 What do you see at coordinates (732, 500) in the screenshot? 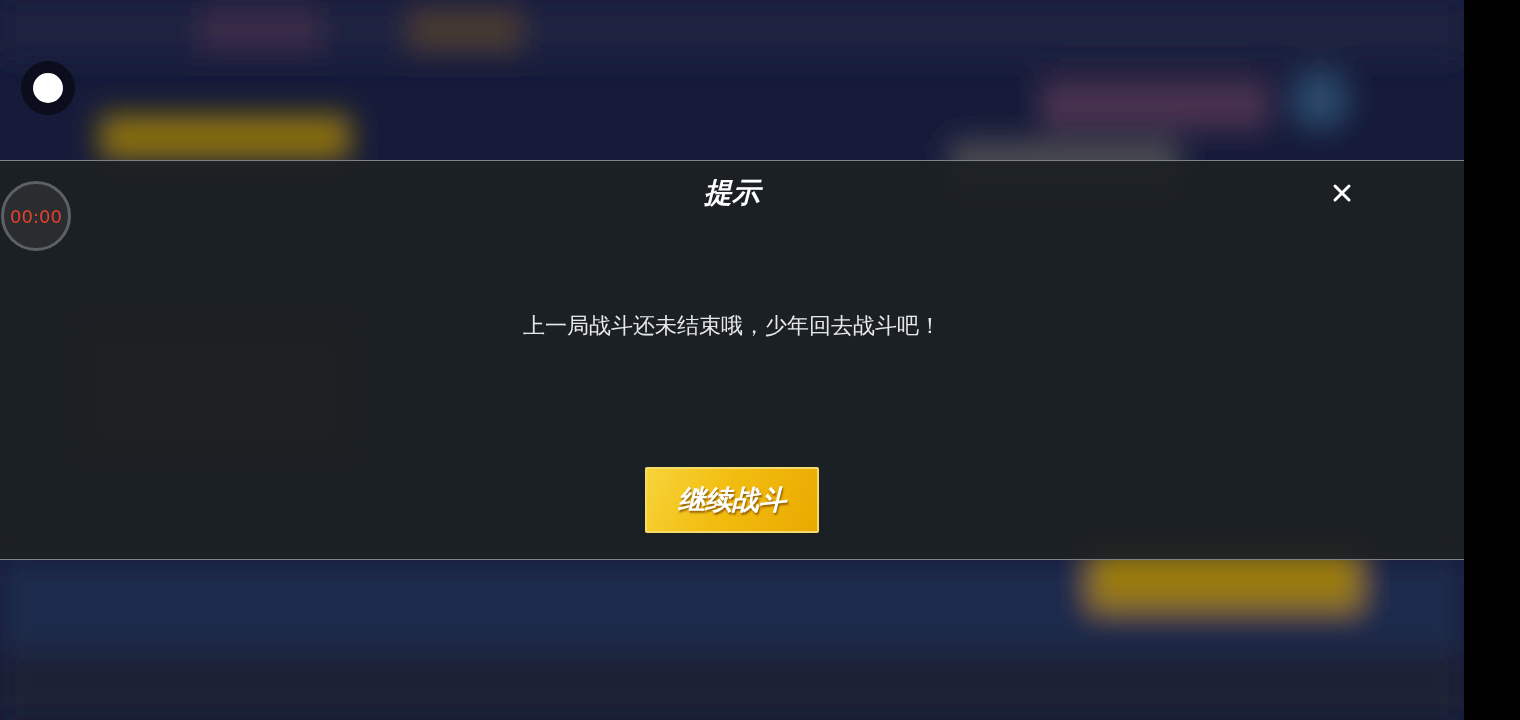
I see `continue-button: 继续战斗` at bounding box center [732, 500].